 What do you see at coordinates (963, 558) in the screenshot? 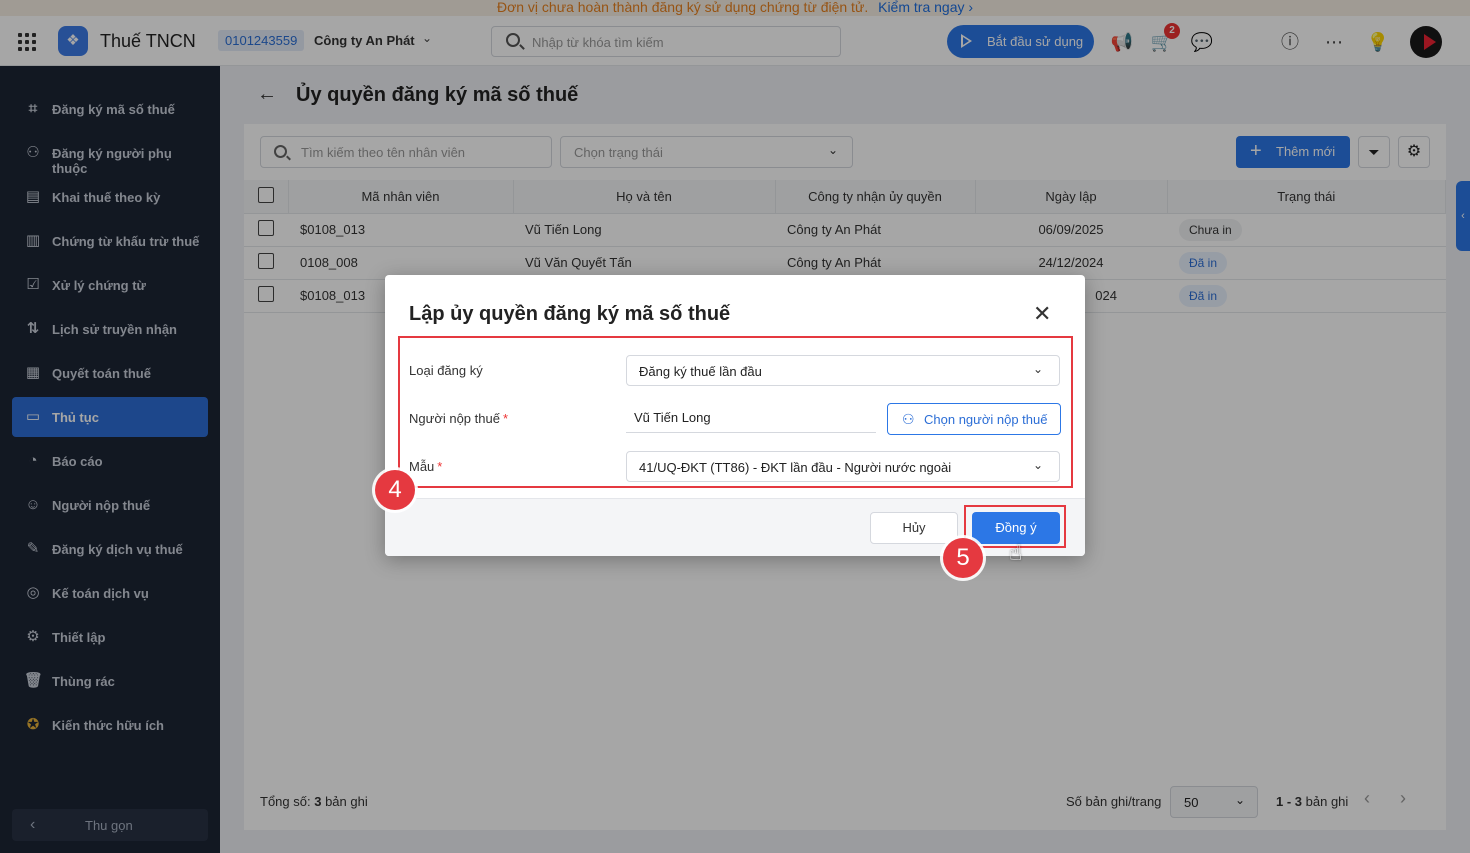
I see `step-marker-5: 5` at bounding box center [963, 558].